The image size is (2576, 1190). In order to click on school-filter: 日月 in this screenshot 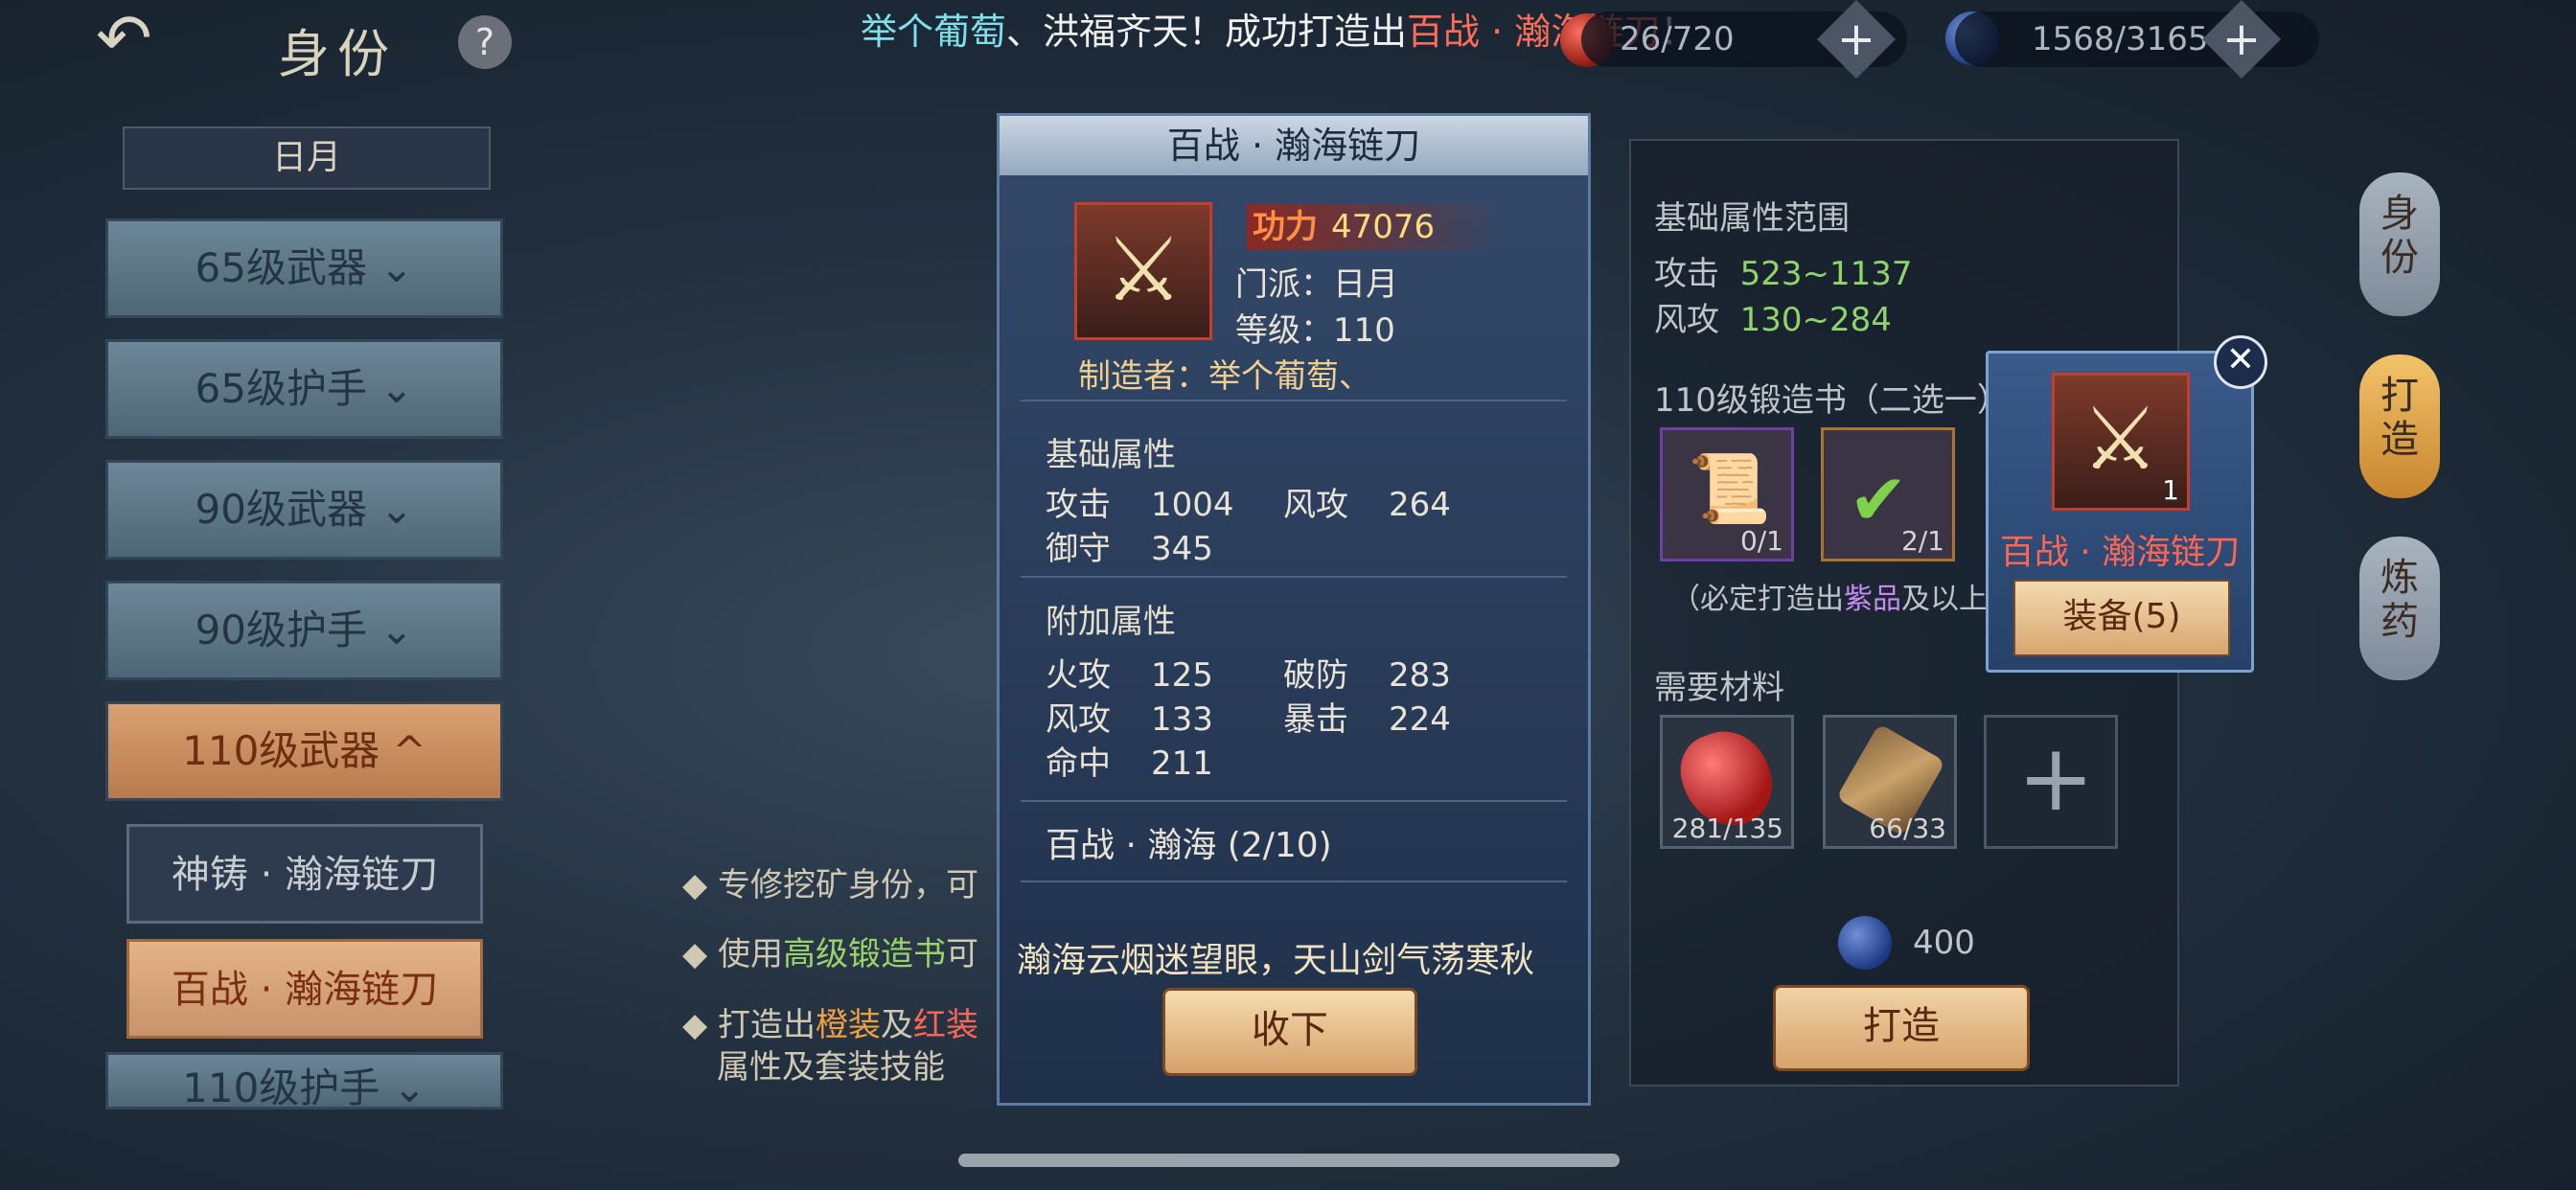, I will do `click(307, 158)`.